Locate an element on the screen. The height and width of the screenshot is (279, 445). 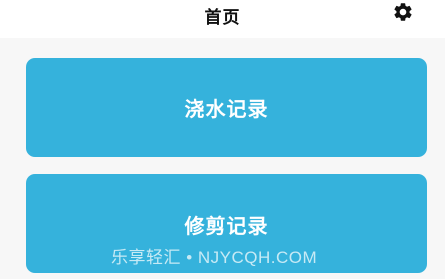
watering-records-label: 浇水记录 is located at coordinates (226, 109).